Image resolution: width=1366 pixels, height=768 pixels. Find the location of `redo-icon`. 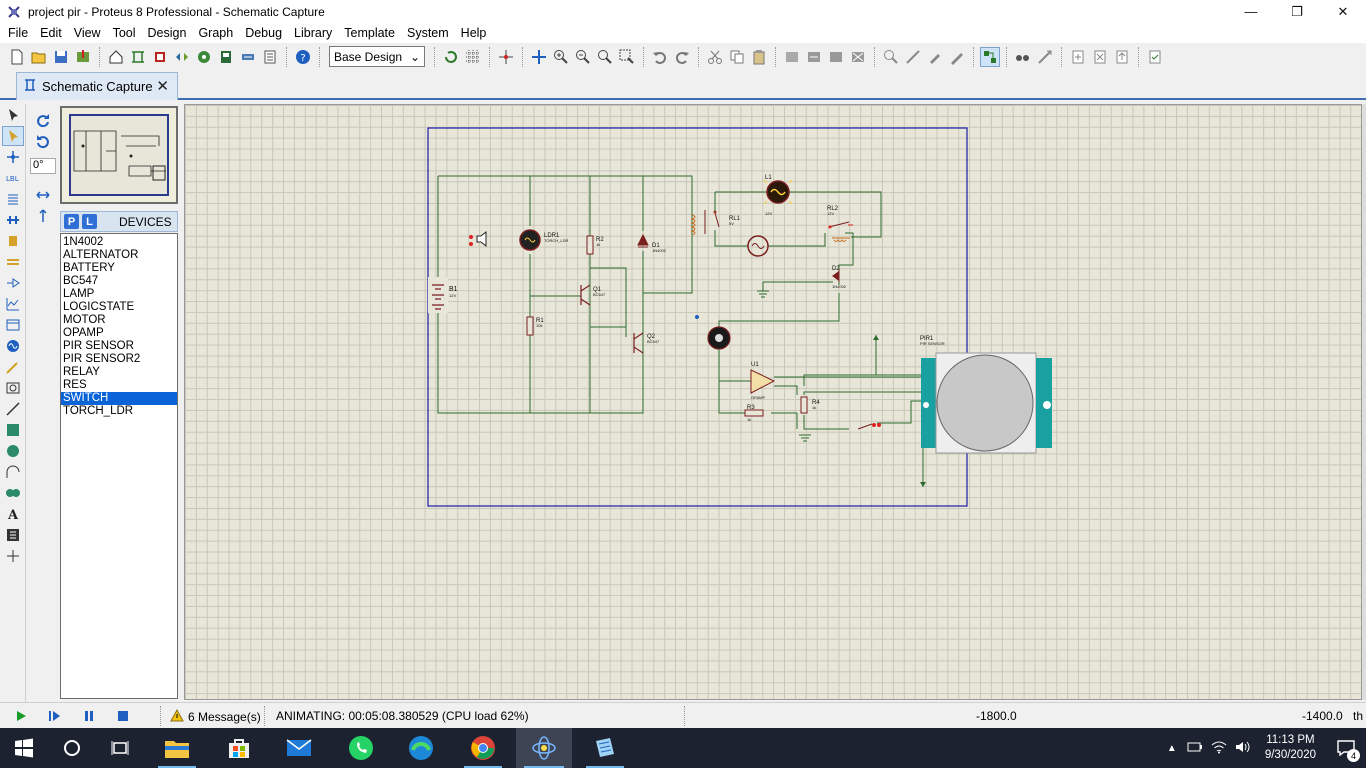

redo-icon is located at coordinates (682, 57).